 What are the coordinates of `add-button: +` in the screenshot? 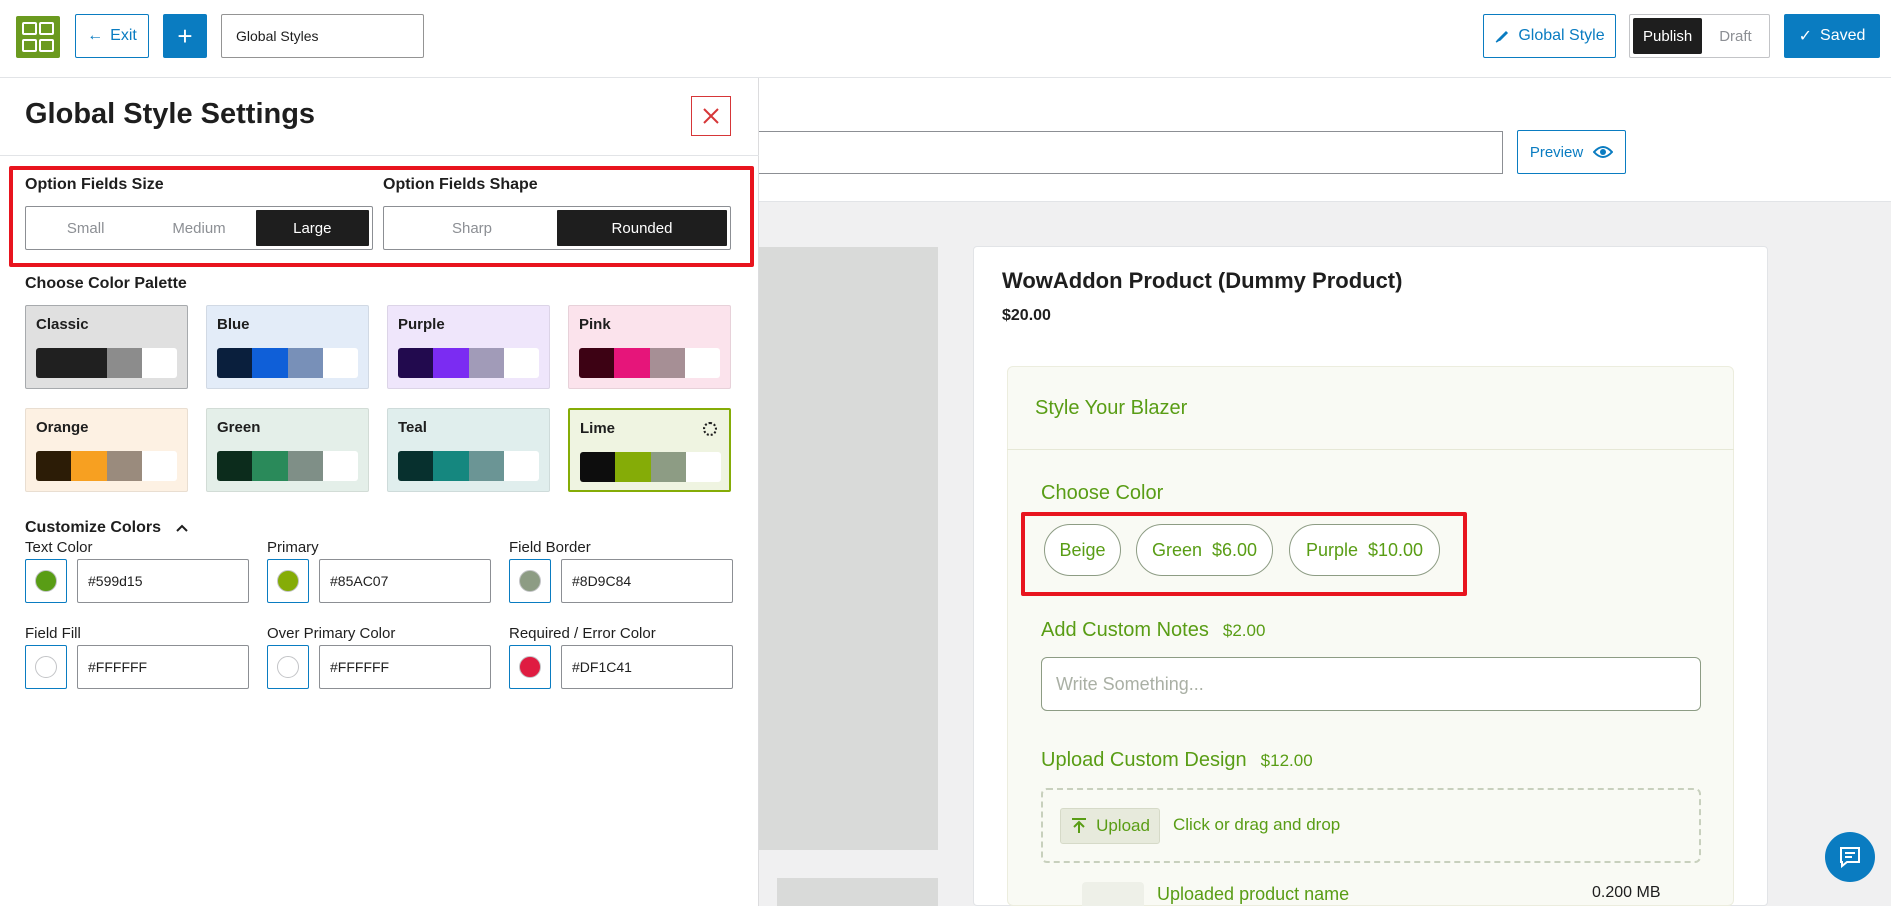 It's located at (185, 36).